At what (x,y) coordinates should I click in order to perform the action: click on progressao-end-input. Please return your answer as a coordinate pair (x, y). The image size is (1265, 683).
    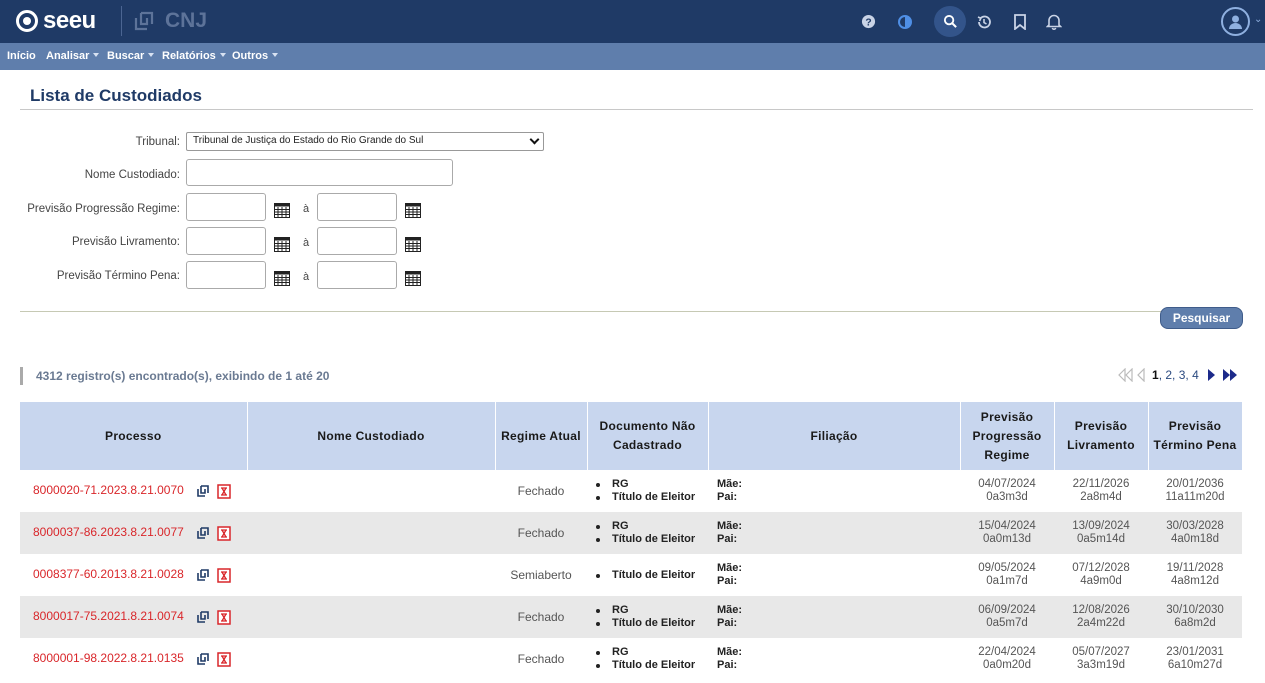
    Looking at the image, I should click on (357, 207).